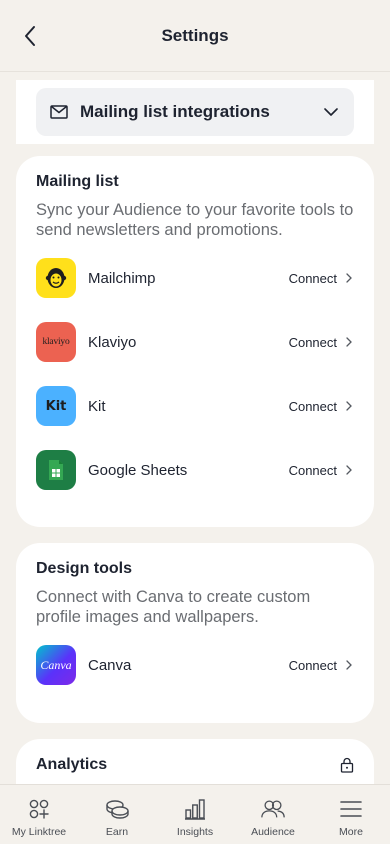 The width and height of the screenshot is (390, 844). Describe the element at coordinates (351, 809) in the screenshot. I see `menu-icon` at that location.